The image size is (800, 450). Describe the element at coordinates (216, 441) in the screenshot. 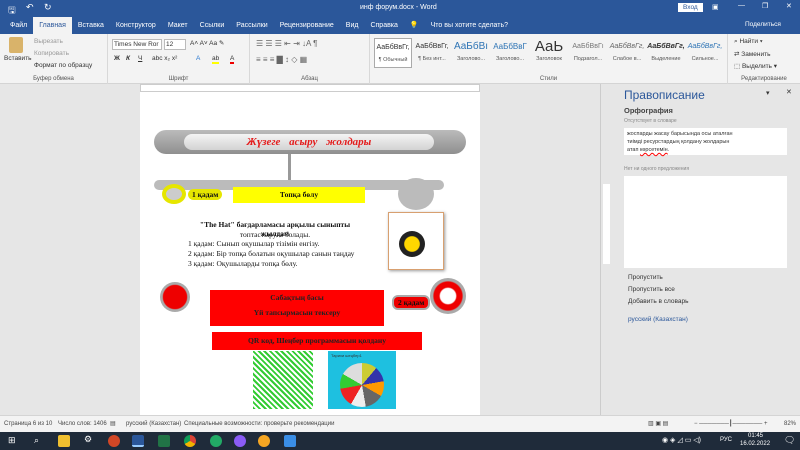

I see `app-icon` at that location.